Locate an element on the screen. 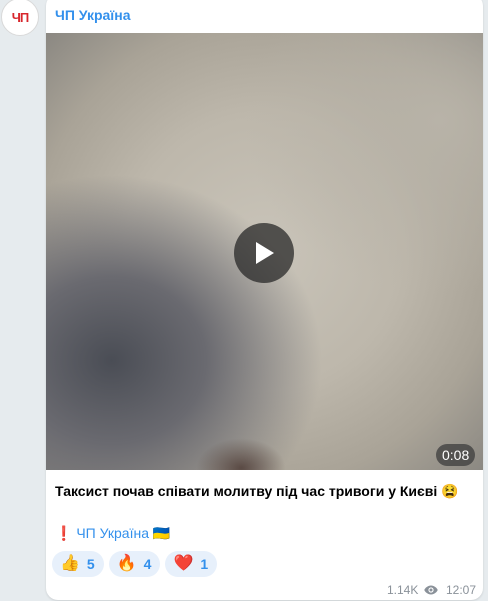 The width and height of the screenshot is (488, 601). reaction-fire: 🔥 4 is located at coordinates (134, 564).